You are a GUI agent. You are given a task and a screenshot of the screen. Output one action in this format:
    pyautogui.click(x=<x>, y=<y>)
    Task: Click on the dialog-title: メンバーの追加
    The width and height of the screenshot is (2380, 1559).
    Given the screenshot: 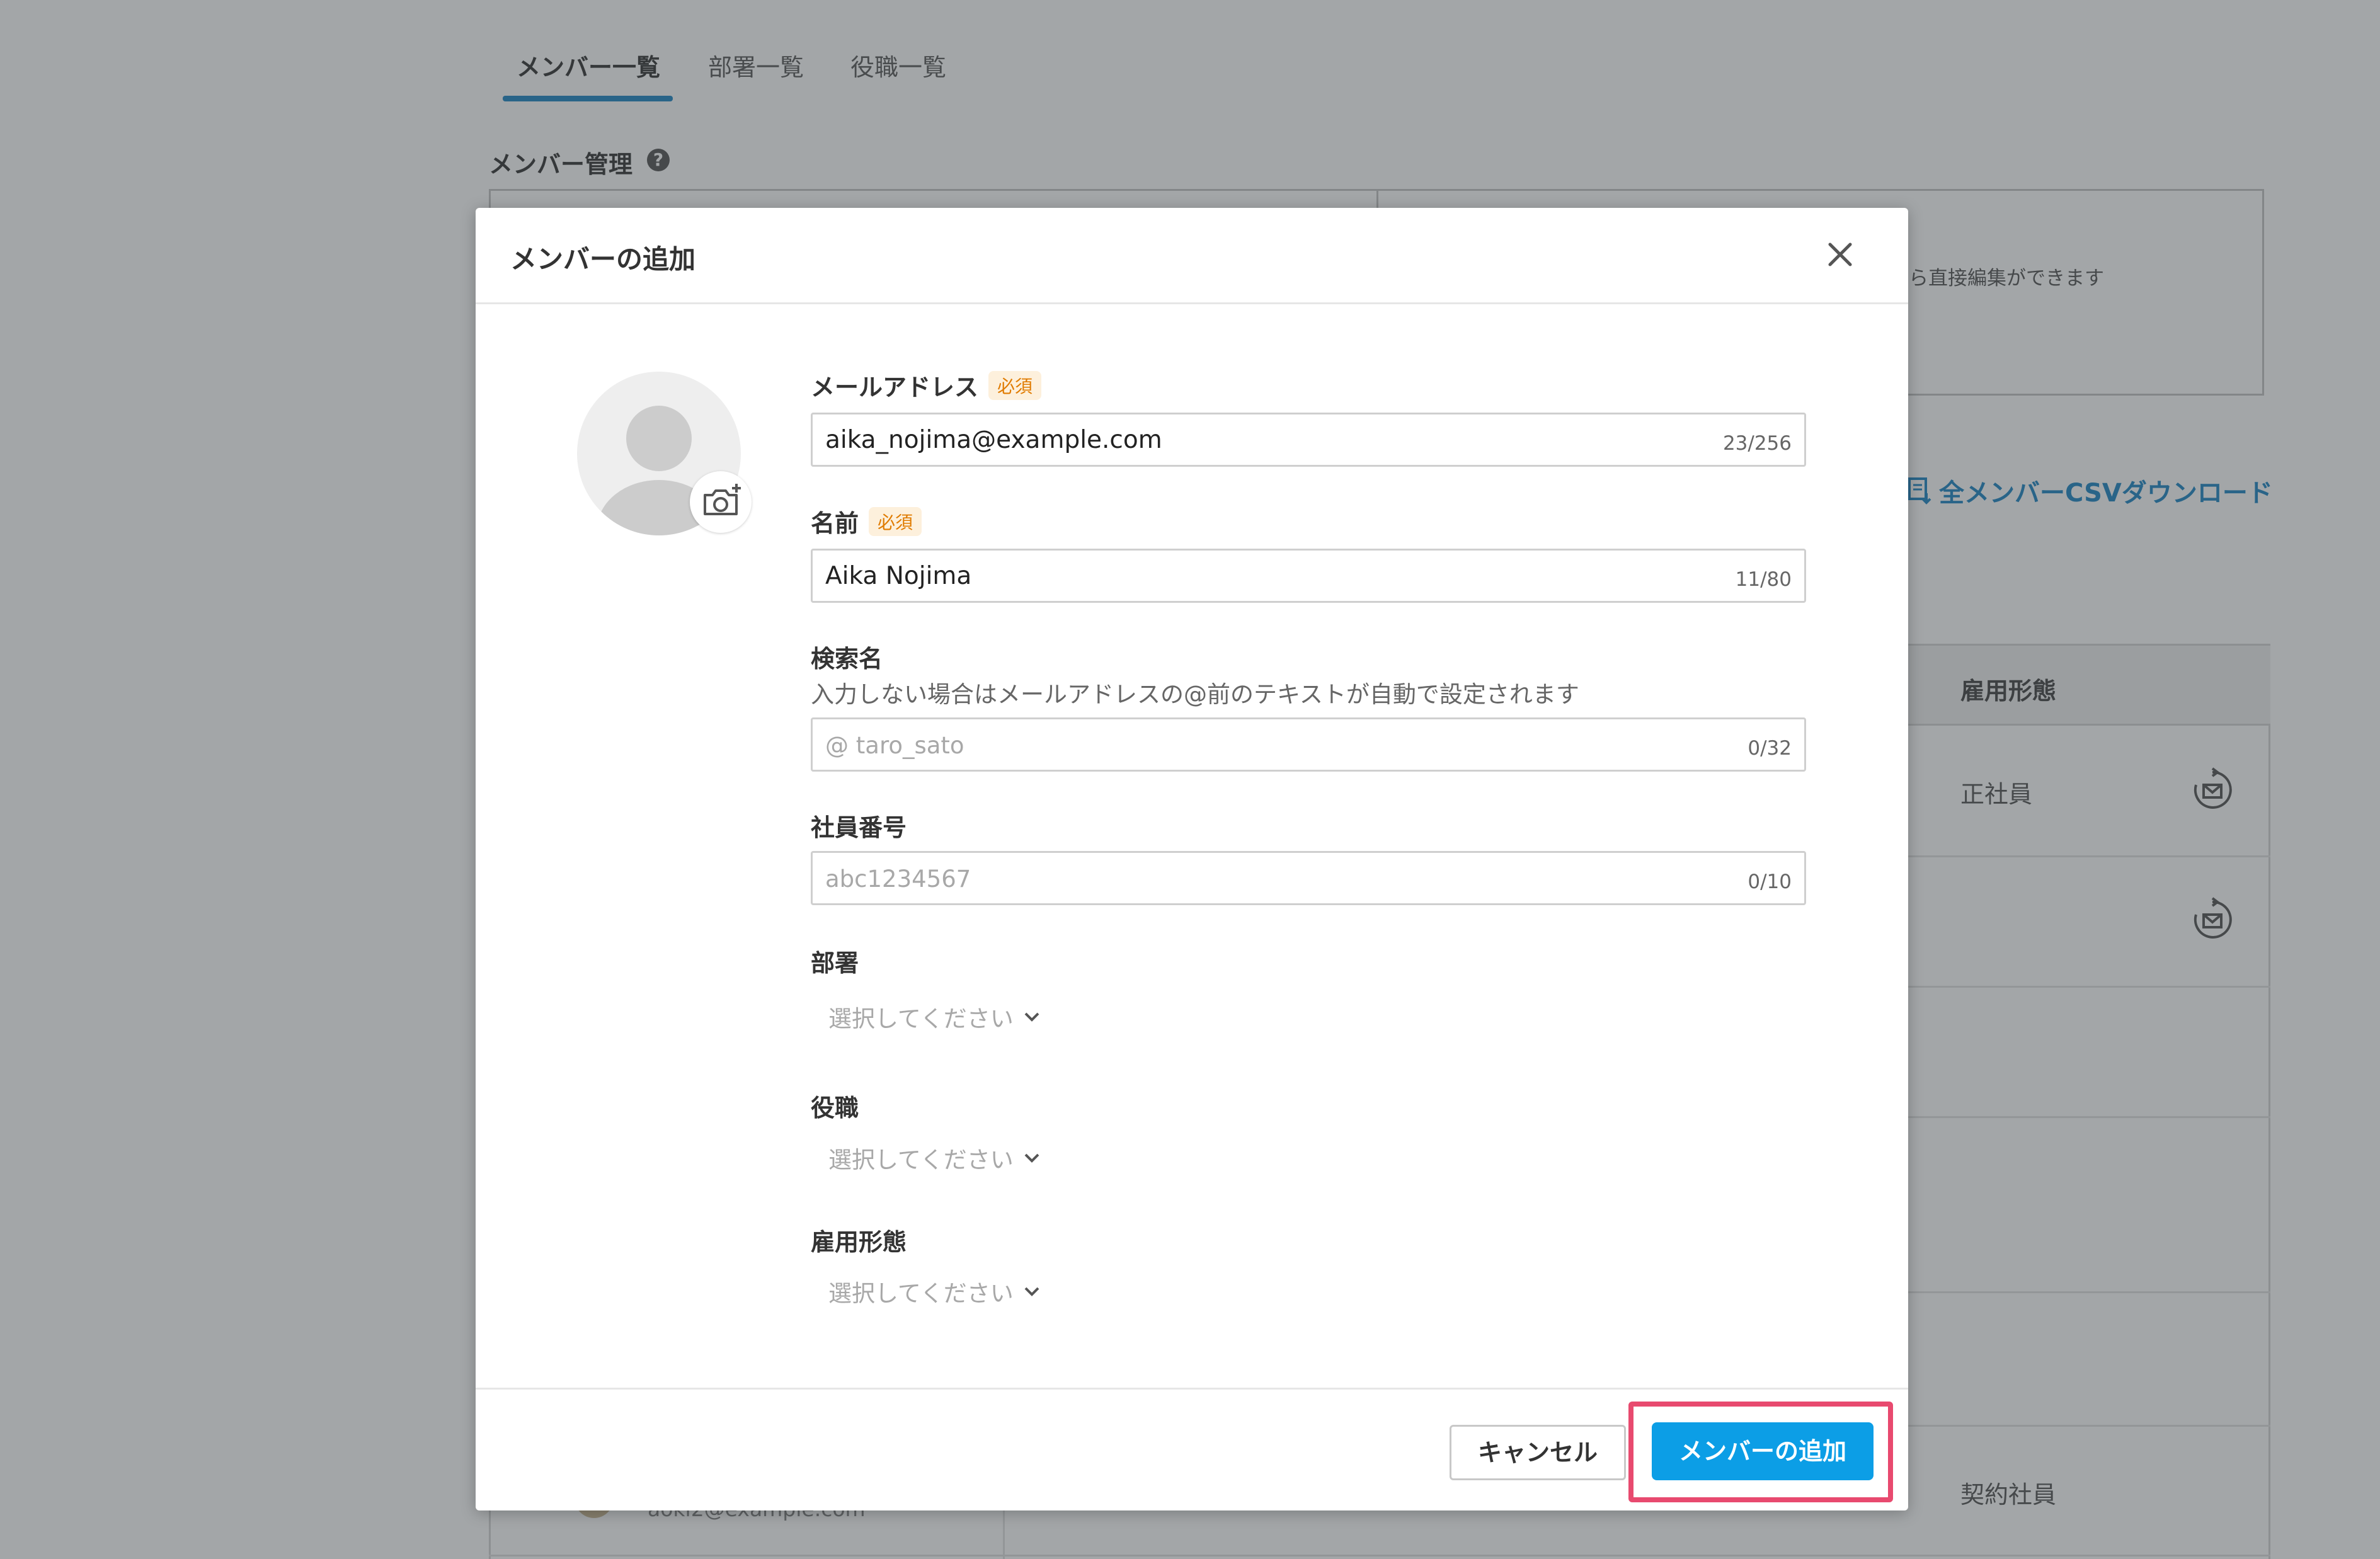 What is the action you would take?
    pyautogui.click(x=603, y=259)
    